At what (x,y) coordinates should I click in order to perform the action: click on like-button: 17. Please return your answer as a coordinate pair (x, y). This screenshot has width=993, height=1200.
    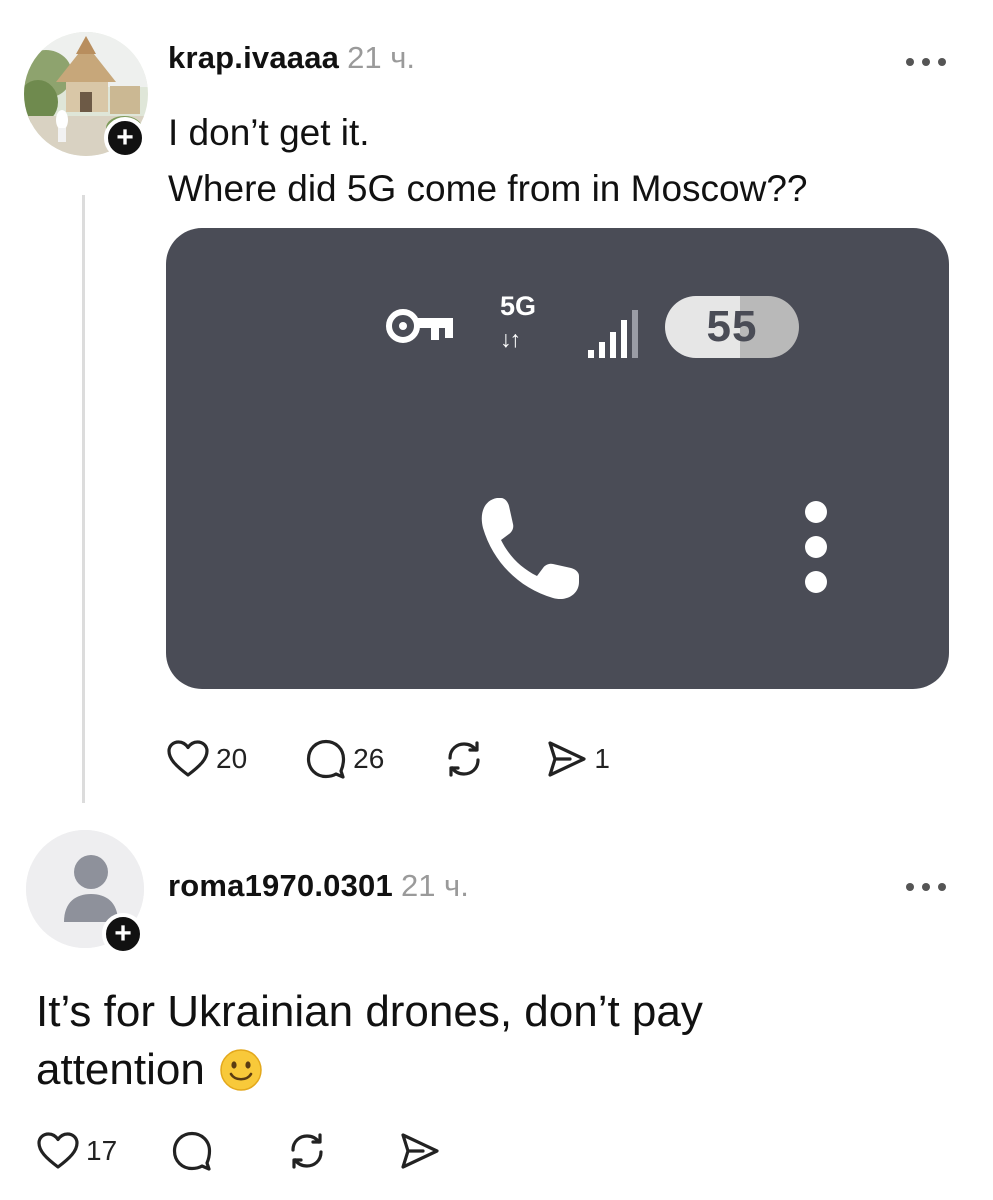
    Looking at the image, I should click on (76, 1151).